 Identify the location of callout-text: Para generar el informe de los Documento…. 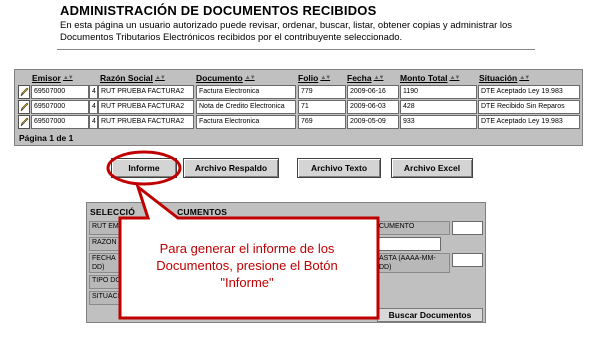
(247, 265).